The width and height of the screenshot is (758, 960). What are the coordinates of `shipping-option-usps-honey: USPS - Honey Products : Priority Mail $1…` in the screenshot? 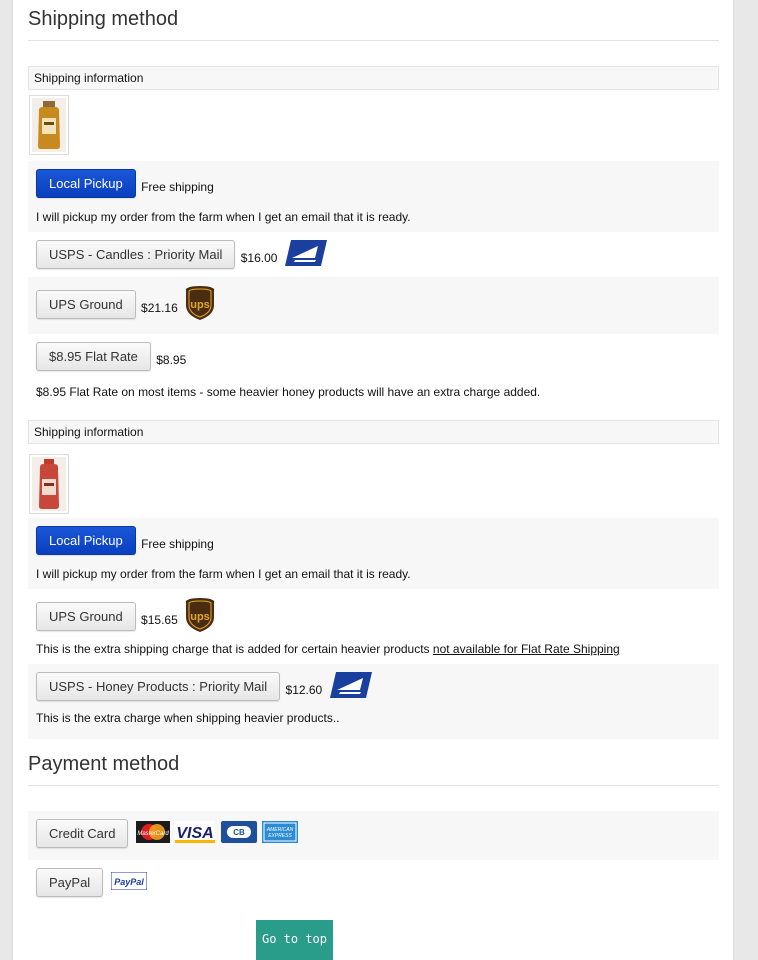 It's located at (373, 701).